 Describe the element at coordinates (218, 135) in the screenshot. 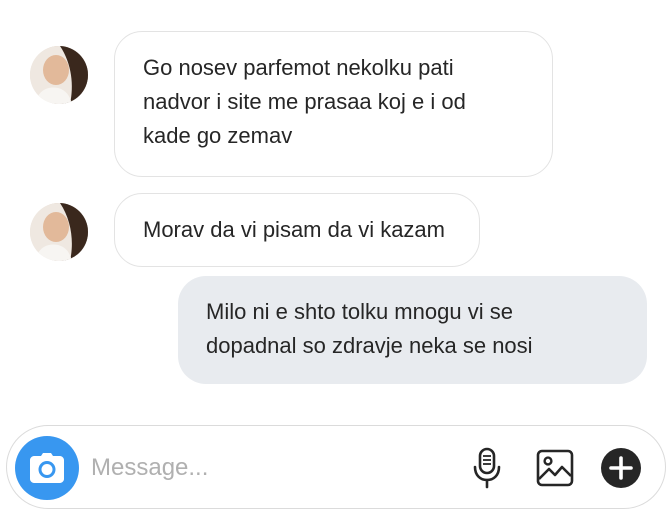

I see `message-line: kade go zemav` at that location.